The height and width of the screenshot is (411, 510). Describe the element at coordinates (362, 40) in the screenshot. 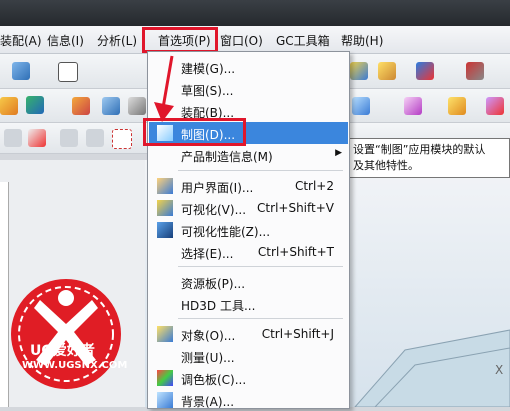

I see `menu-help: 帮助(H)` at that location.